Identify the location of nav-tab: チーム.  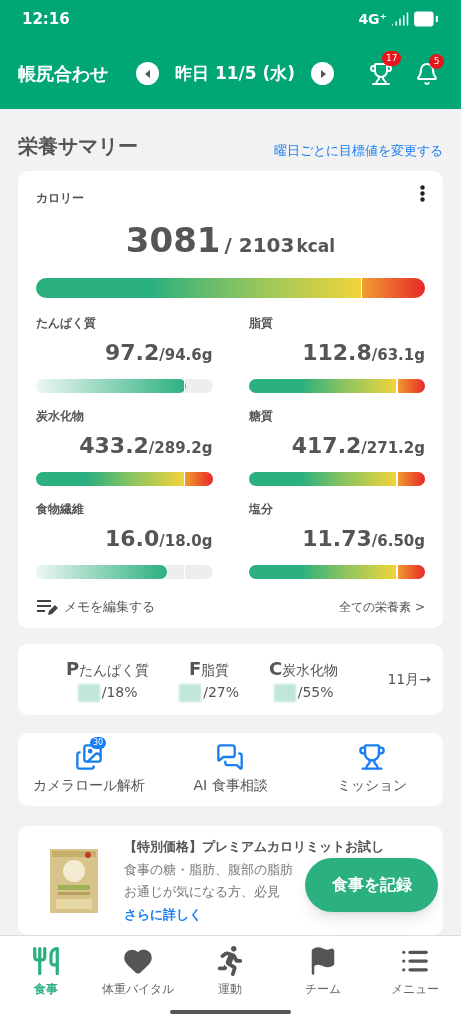
(322, 972).